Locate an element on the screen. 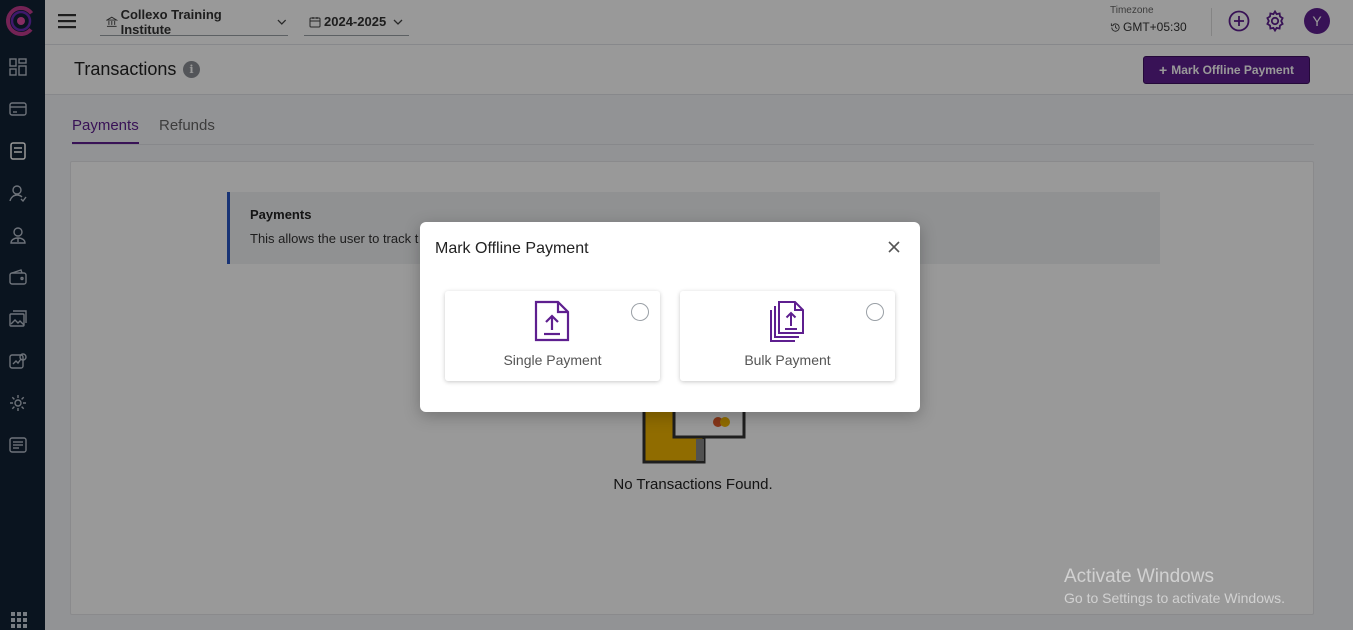 This screenshot has width=1353, height=630. close-icon is located at coordinates (894, 247).